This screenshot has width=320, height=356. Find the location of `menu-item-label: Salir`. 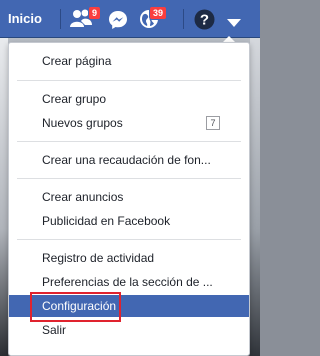

menu-item-label: Salir is located at coordinates (54, 330).